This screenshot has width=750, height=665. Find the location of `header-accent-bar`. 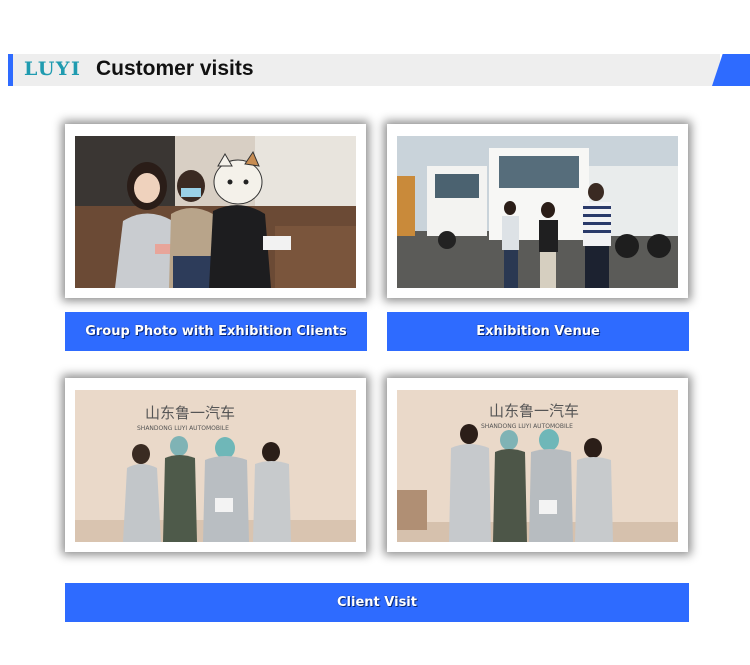

header-accent-bar is located at coordinates (10, 70).